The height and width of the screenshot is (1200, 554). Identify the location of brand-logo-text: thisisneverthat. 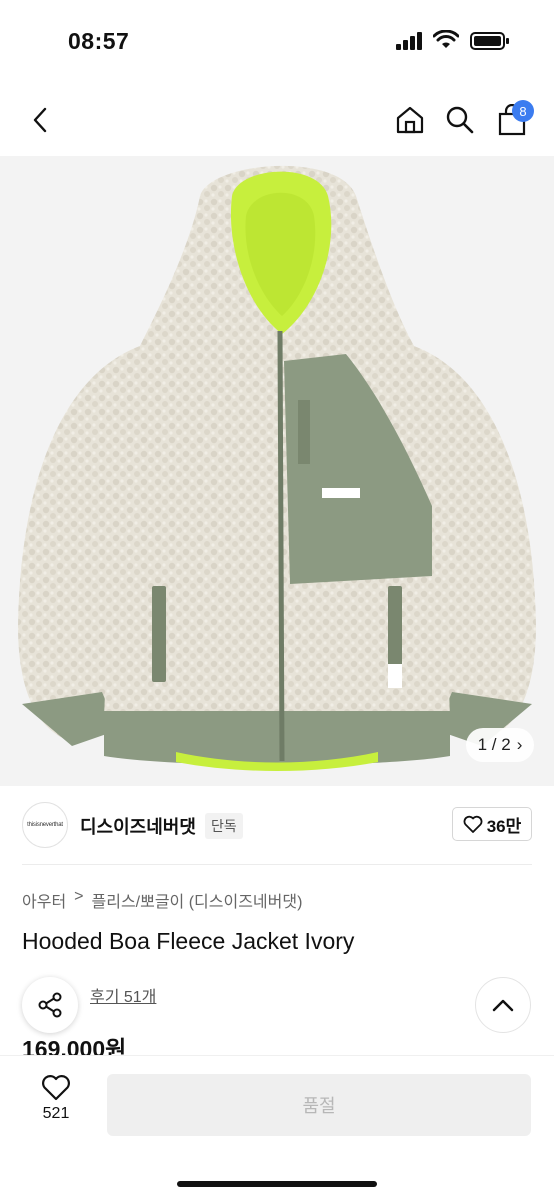
(45, 825).